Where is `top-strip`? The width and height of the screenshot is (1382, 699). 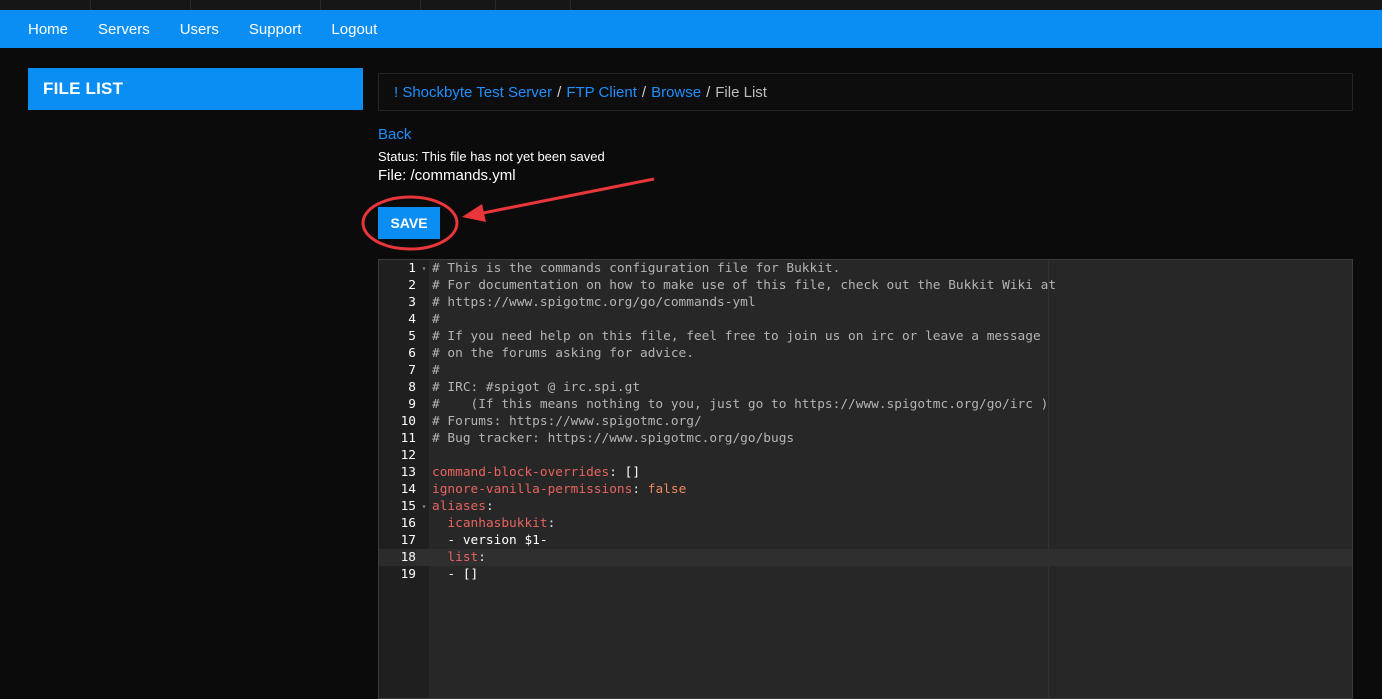 top-strip is located at coordinates (691, 5).